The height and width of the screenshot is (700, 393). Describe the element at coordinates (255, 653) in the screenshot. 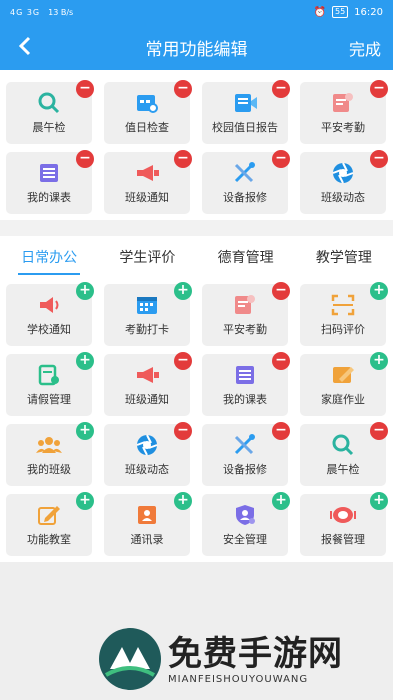

I see `watermark-title: 免费手游网` at that location.